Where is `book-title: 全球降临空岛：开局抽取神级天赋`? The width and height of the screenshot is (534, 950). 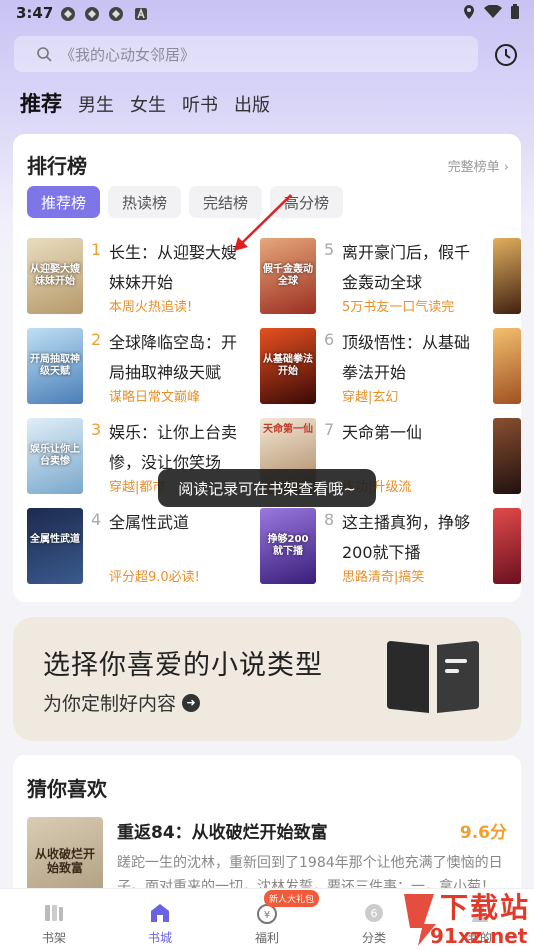
book-title: 全球降临空岛：开局抽取神级天赋 is located at coordinates (173, 357).